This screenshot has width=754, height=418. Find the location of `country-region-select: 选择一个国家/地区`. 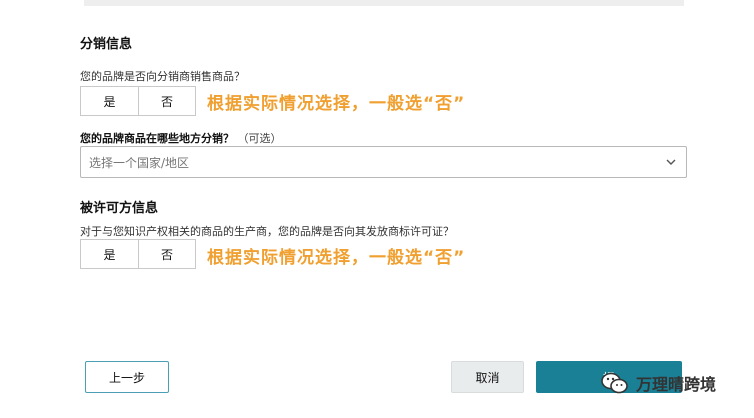

country-region-select: 选择一个国家/地区 is located at coordinates (383, 162).